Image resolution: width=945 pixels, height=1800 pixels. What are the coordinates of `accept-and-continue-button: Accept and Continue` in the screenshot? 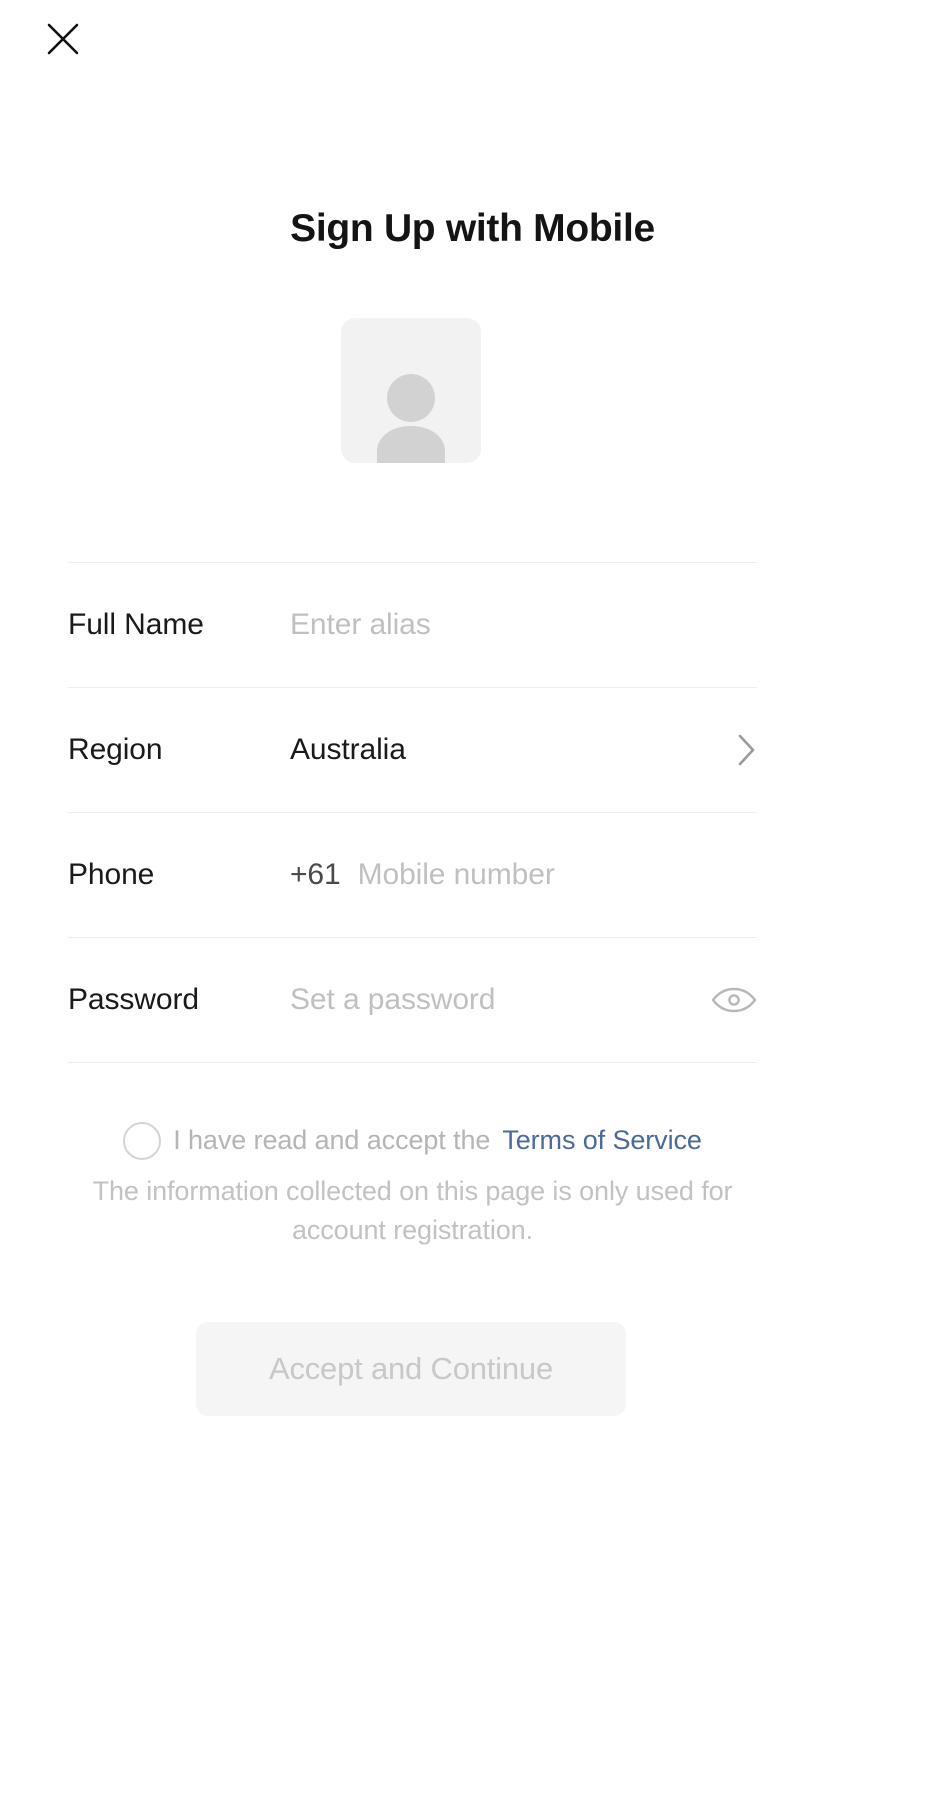 It's located at (411, 1369).